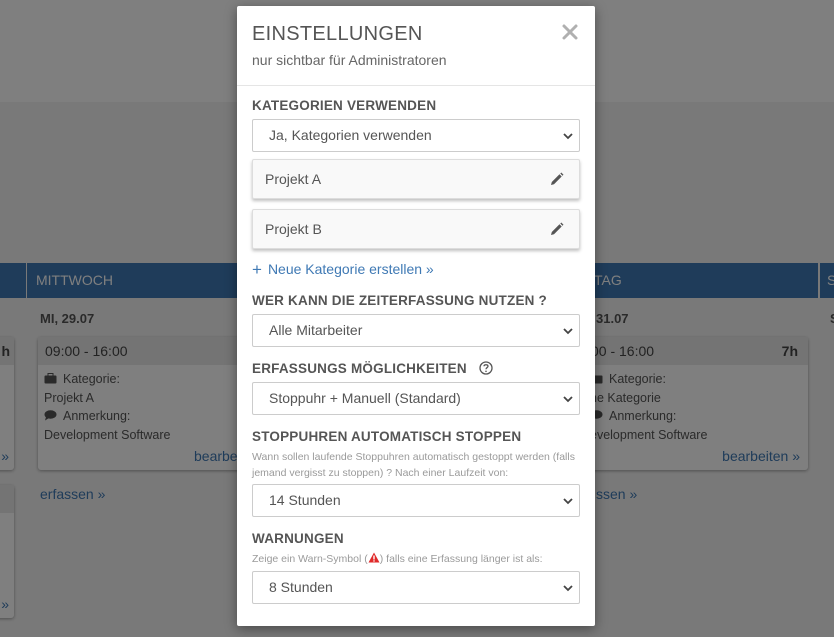 This screenshot has width=834, height=637. What do you see at coordinates (257, 269) in the screenshot?
I see `plus-icon: +` at bounding box center [257, 269].